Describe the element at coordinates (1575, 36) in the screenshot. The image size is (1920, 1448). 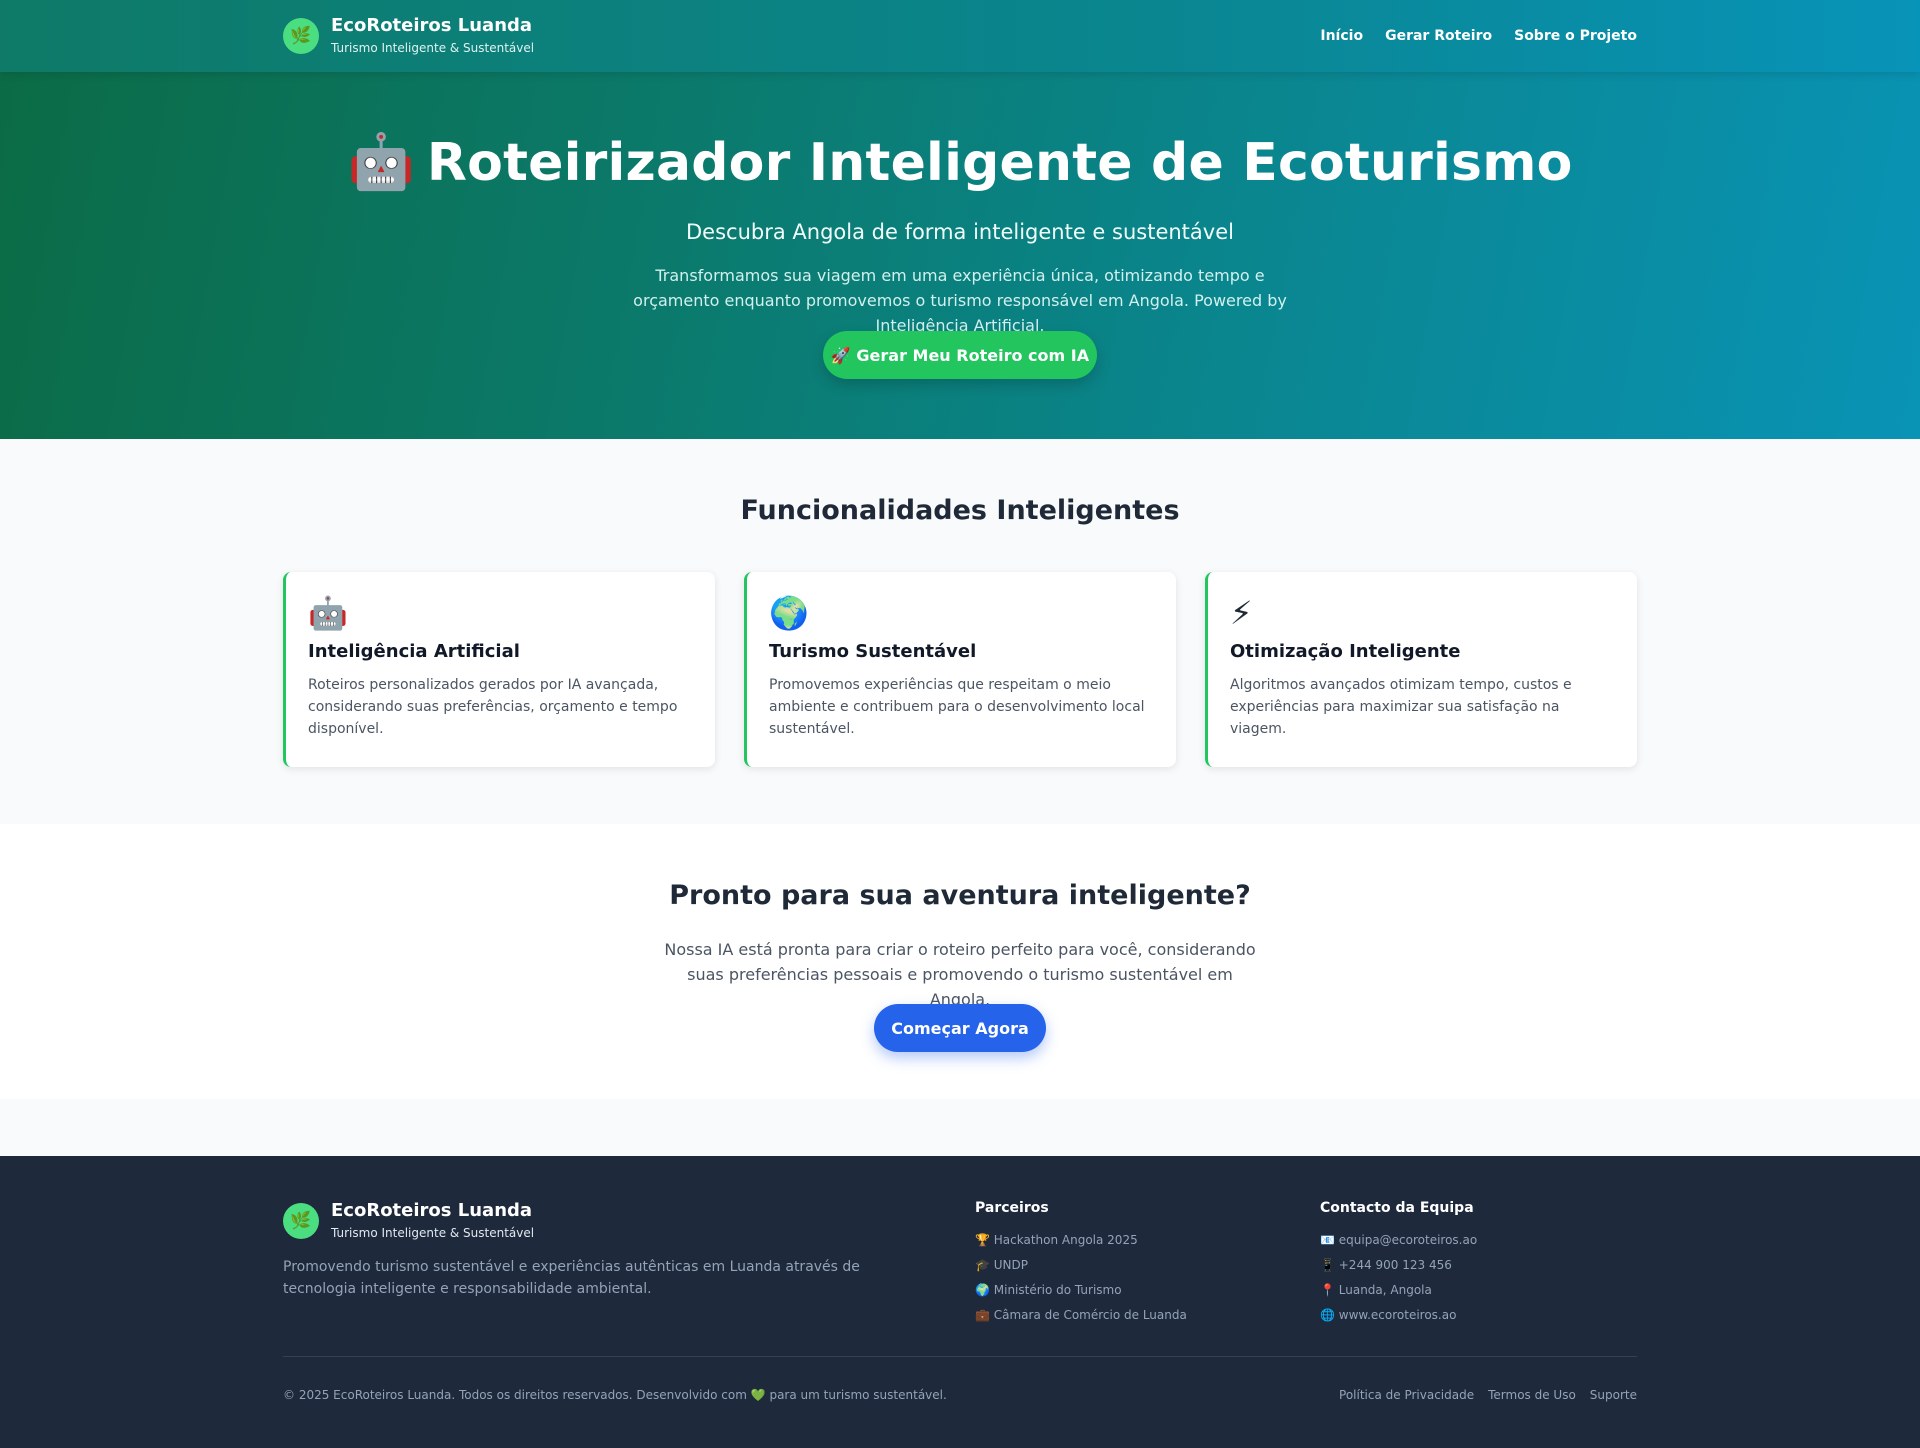
I see `nav-link-sobre-projeto: Sobre o Projeto` at that location.